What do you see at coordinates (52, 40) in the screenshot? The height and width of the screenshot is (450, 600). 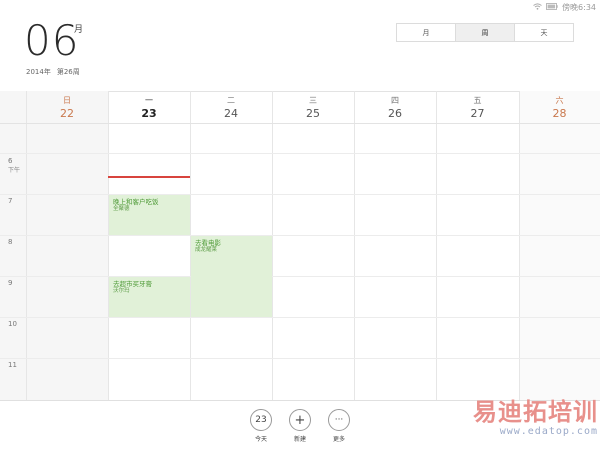 I see `month-number: 06` at bounding box center [52, 40].